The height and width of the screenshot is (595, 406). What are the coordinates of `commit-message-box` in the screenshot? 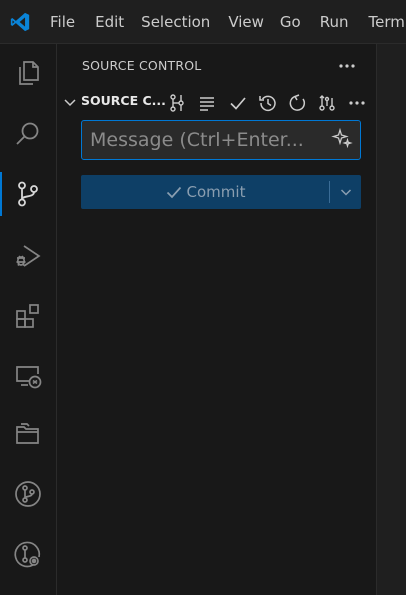 It's located at (221, 140).